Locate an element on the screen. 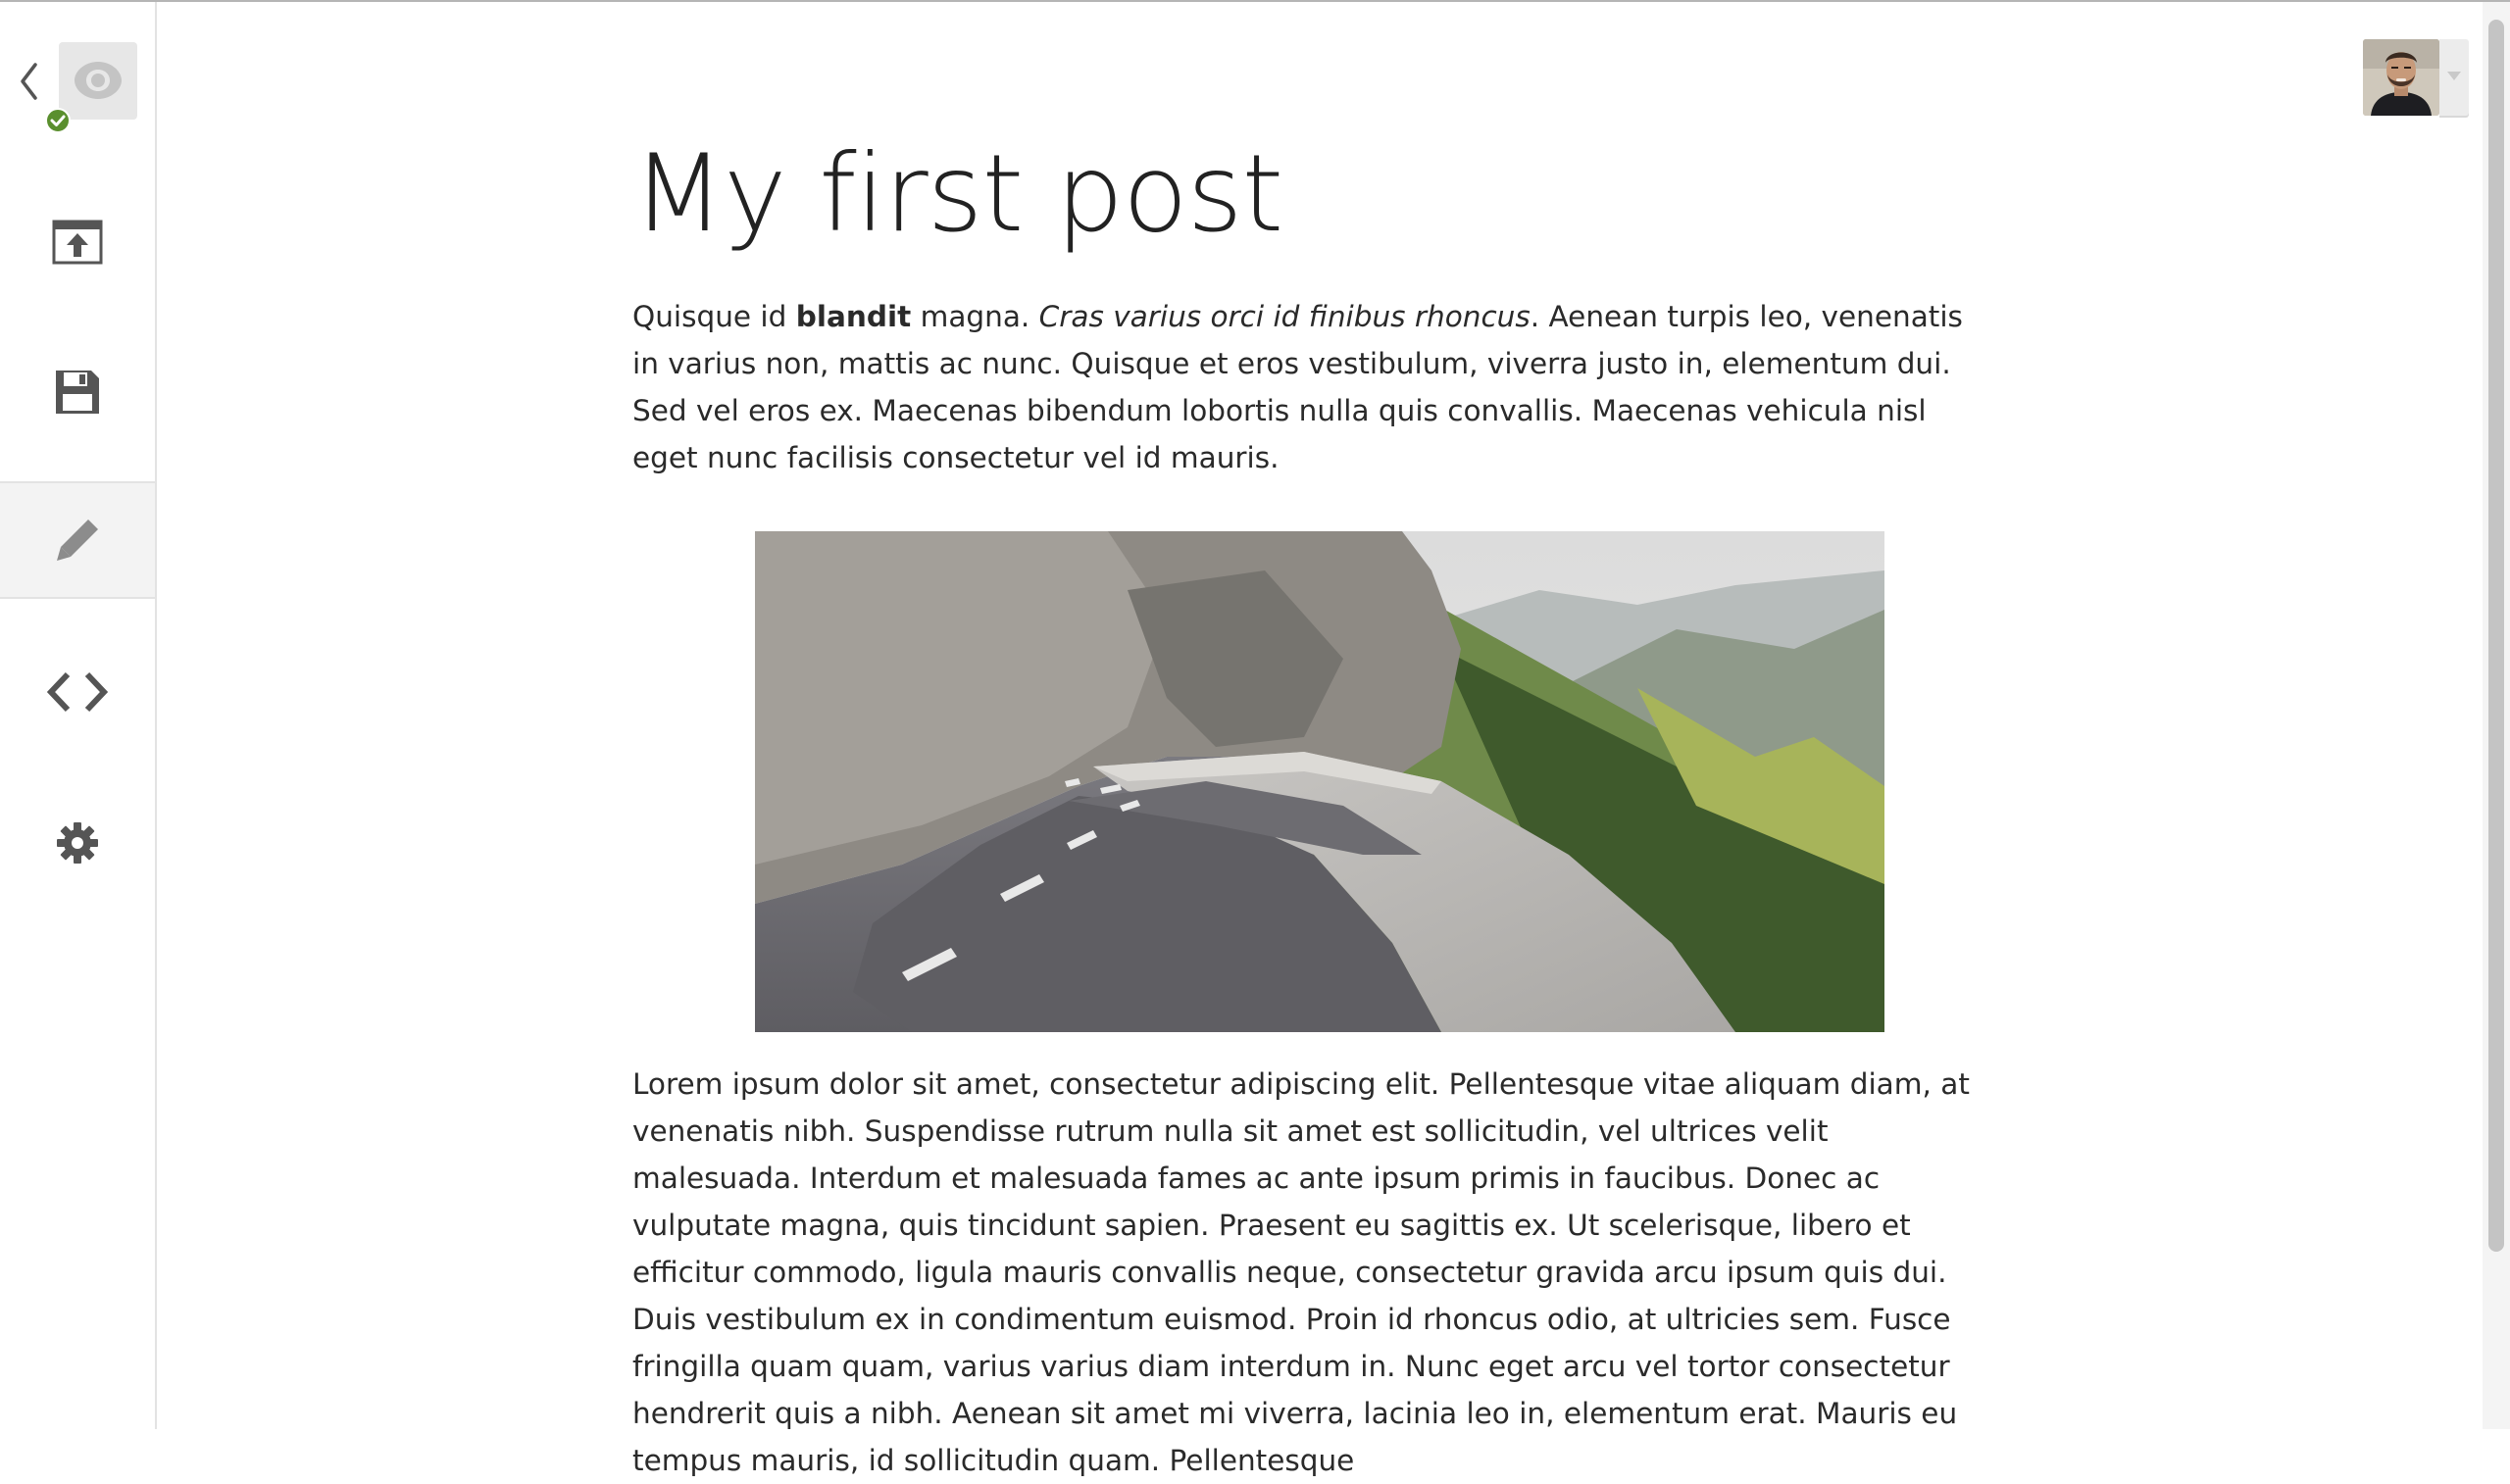  back-button is located at coordinates (29, 82).